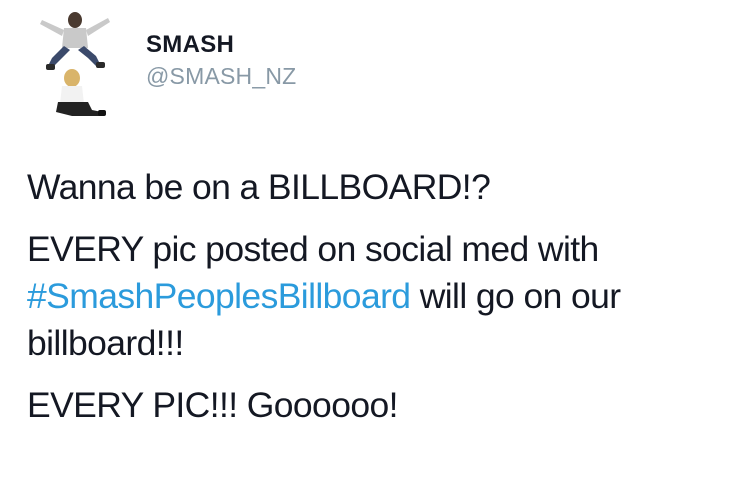 Image resolution: width=750 pixels, height=484 pixels. What do you see at coordinates (313, 249) in the screenshot?
I see `tweet-line-social: EVERY pic posted on social med with` at bounding box center [313, 249].